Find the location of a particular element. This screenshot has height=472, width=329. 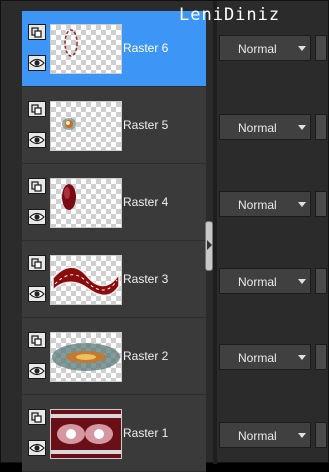

chevron-right-icon is located at coordinates (209, 245).